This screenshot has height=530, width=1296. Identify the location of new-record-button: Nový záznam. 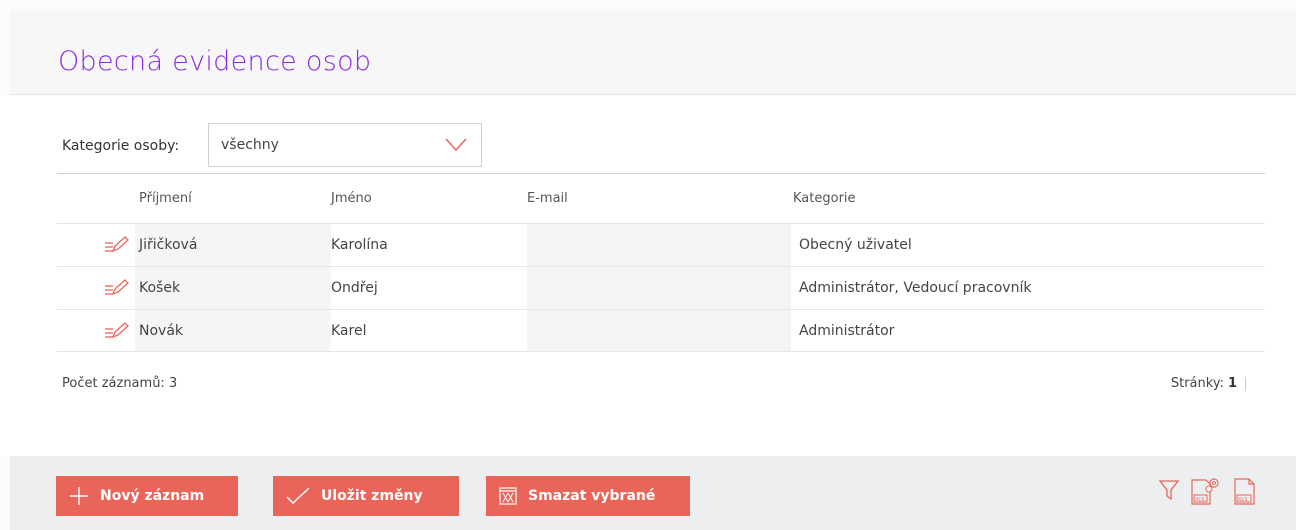
(147, 496).